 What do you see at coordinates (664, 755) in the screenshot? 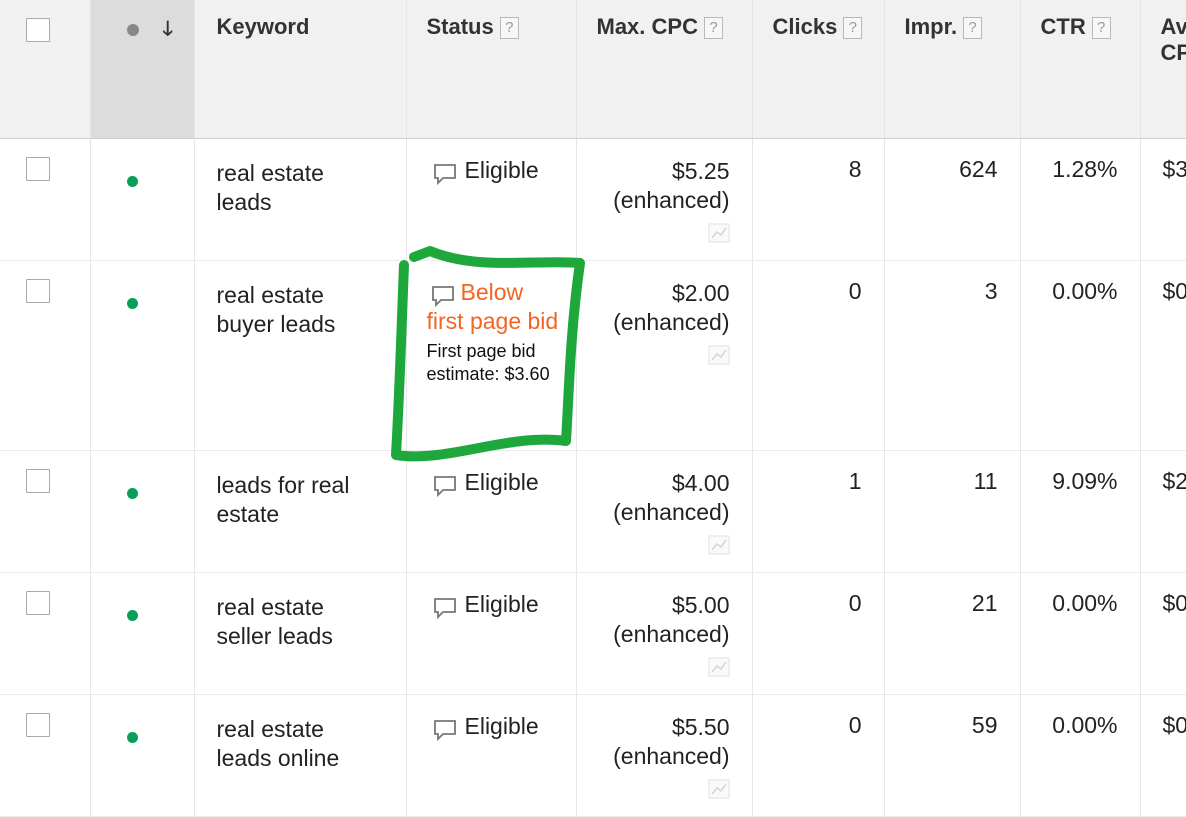
I see `max-cpc-cell: $5.50(enhanced)` at bounding box center [664, 755].